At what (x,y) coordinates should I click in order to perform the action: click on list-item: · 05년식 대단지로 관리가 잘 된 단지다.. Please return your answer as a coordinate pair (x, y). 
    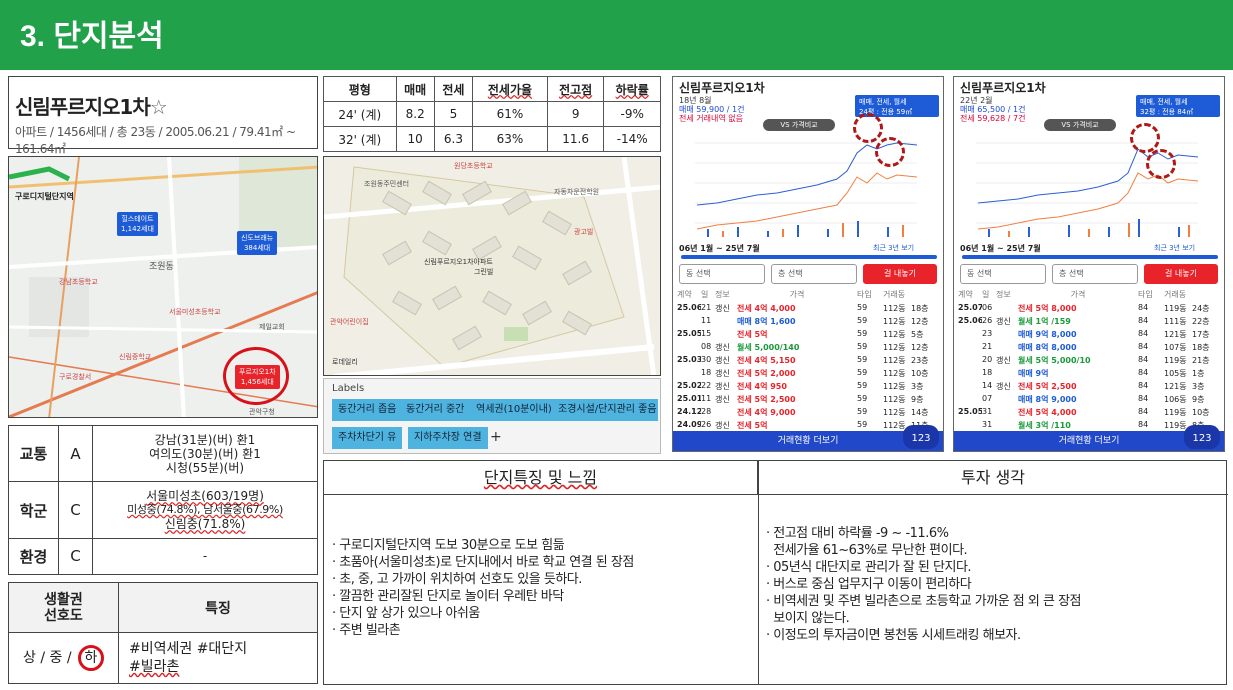
    Looking at the image, I should click on (869, 567).